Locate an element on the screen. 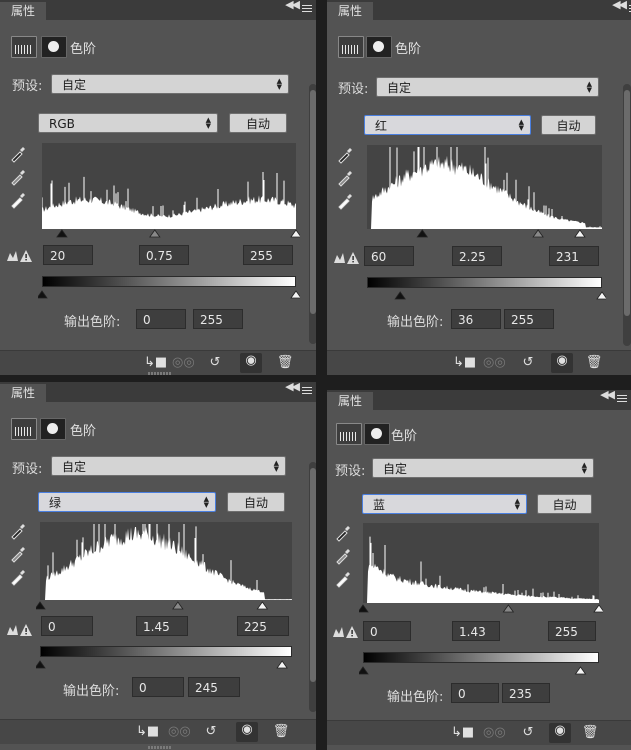  output-white-field: 245 is located at coordinates (214, 687).